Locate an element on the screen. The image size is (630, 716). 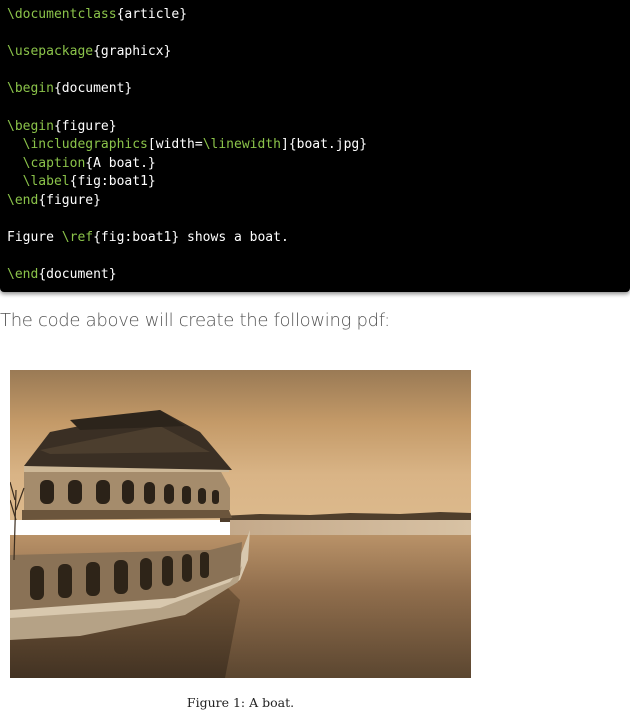
code-line: \begin{figure} is located at coordinates (318, 127).